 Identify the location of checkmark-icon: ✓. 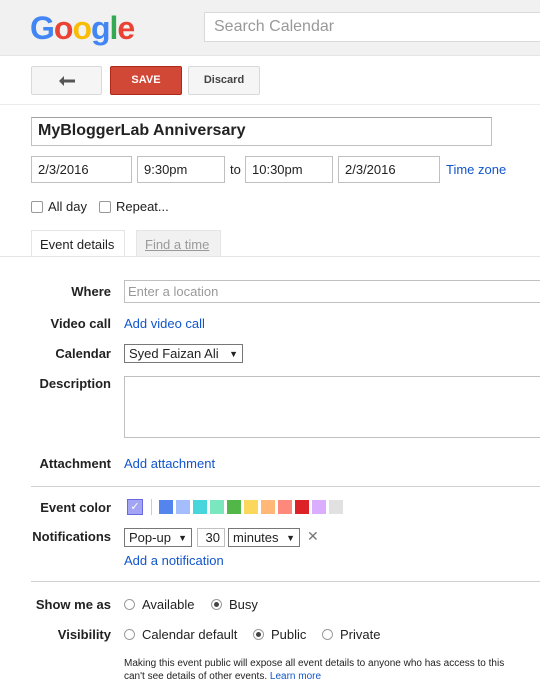
(135, 507).